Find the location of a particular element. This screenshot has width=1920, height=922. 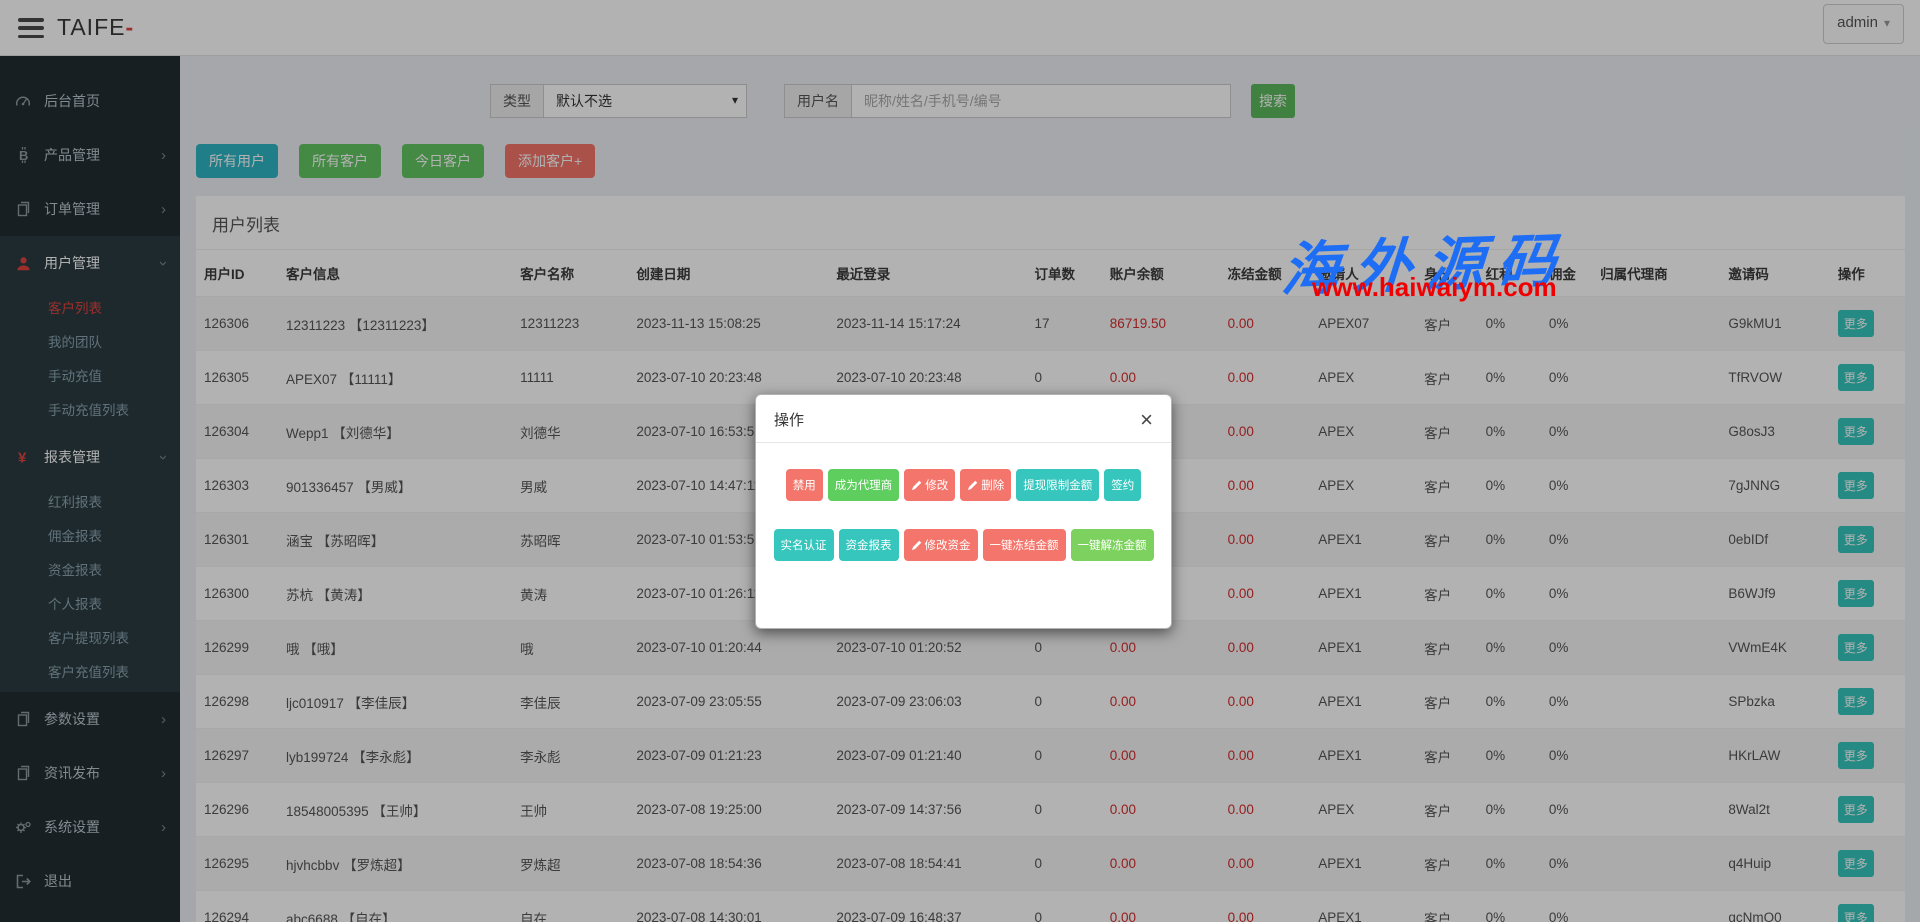

modal-action-label: 一键冻结金额 is located at coordinates (1024, 546).